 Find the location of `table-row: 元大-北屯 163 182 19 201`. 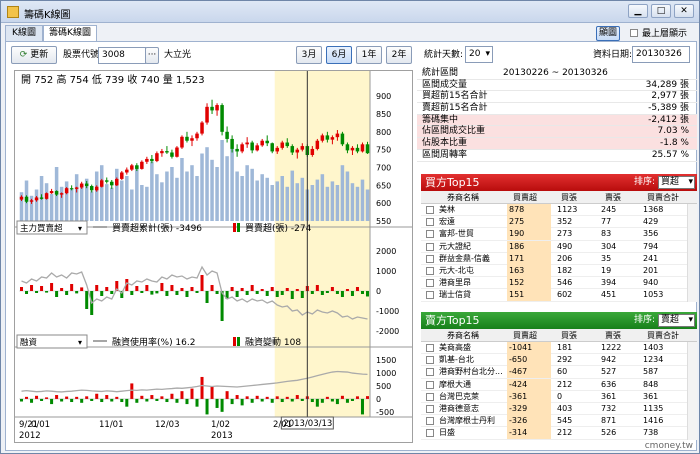

table-row: 元大-北屯 163 182 19 201 is located at coordinates (559, 271).